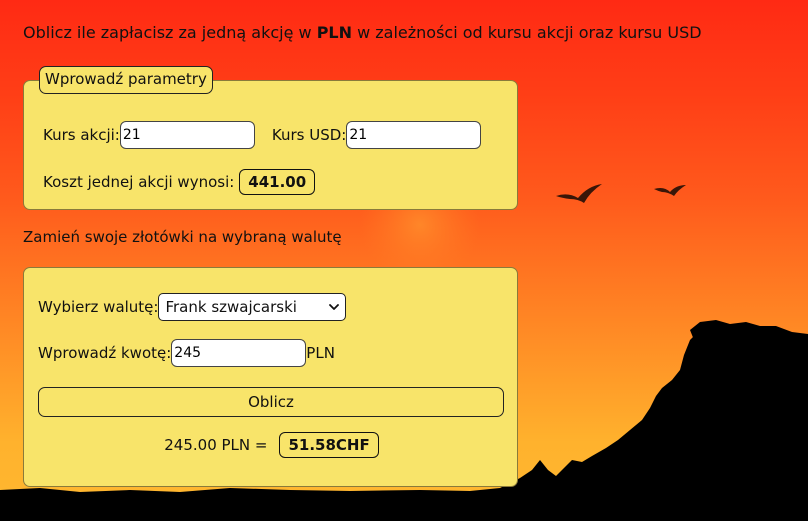  Describe the element at coordinates (329, 445) in the screenshot. I see `conversion-result: 51.58CHF` at that location.